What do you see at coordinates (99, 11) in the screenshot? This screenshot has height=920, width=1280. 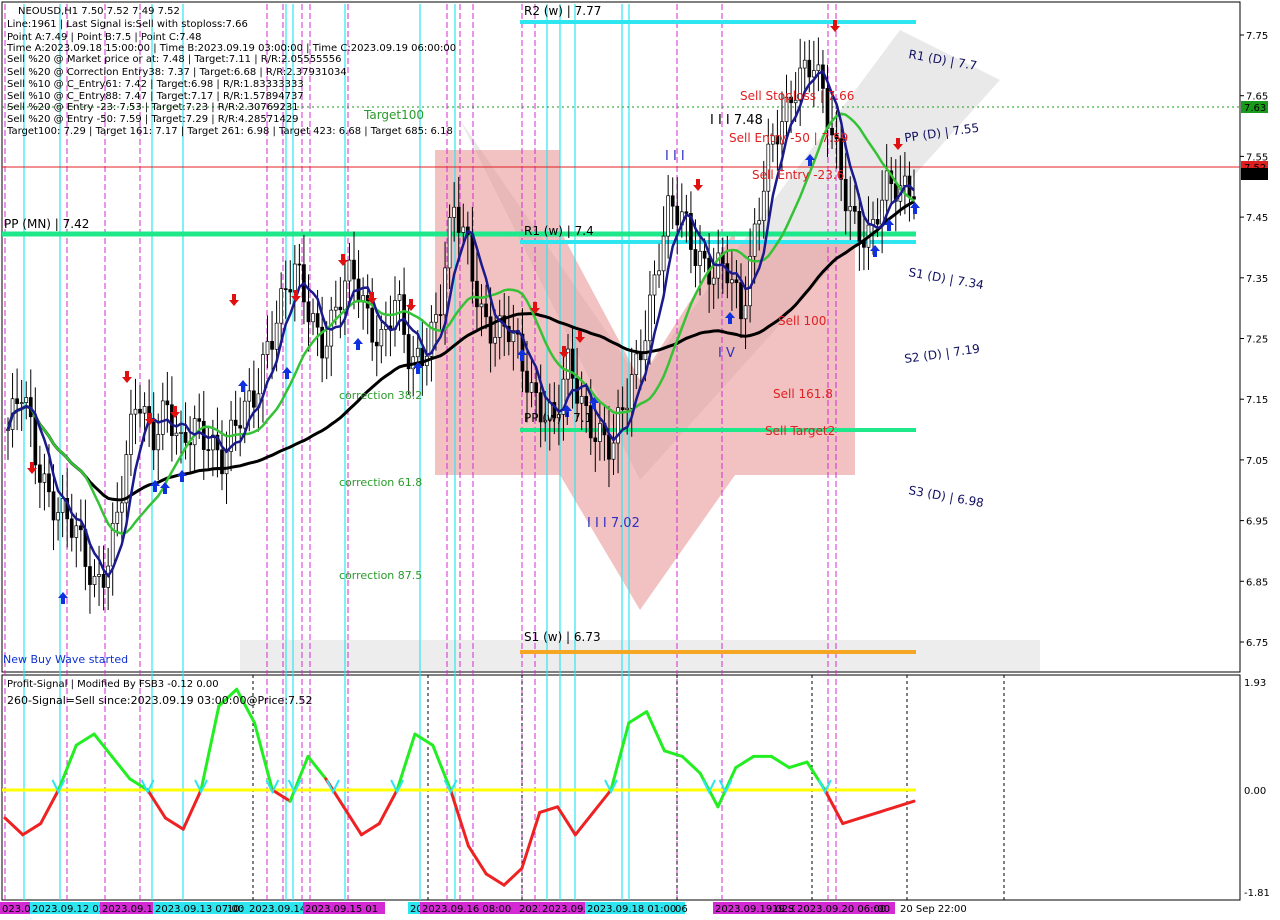 I see `symbol-line: NEOUSD,H1 7.50 7.52 7.49 7.52` at bounding box center [99, 11].